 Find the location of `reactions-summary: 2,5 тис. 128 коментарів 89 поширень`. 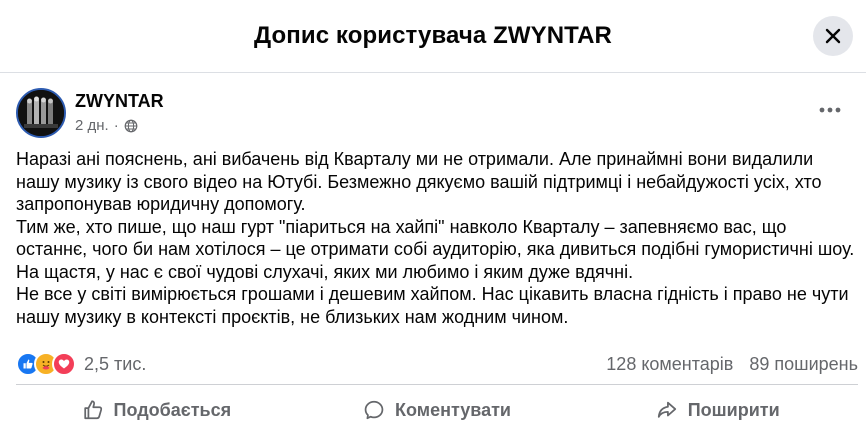

reactions-summary: 2,5 тис. 128 коментарів 89 поширень is located at coordinates (437, 364).